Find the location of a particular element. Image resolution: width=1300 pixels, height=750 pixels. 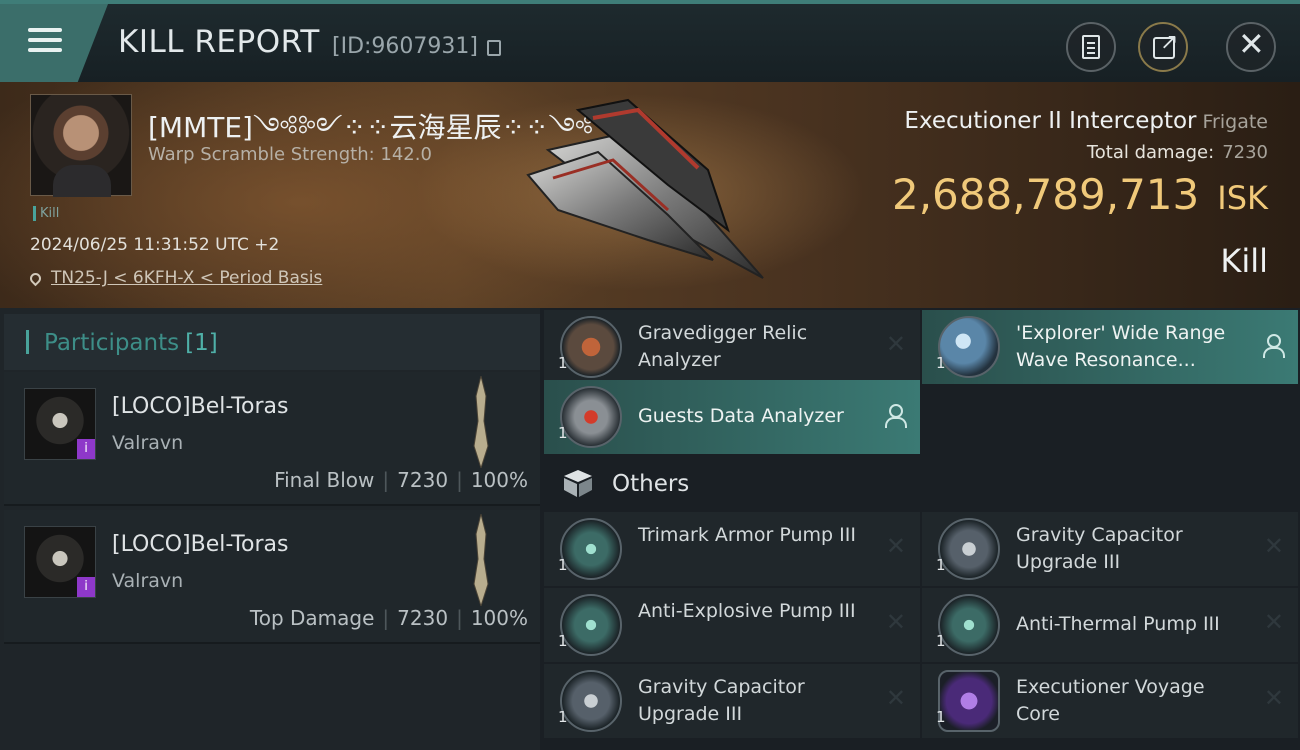

ship-class: Frigate is located at coordinates (1235, 122).